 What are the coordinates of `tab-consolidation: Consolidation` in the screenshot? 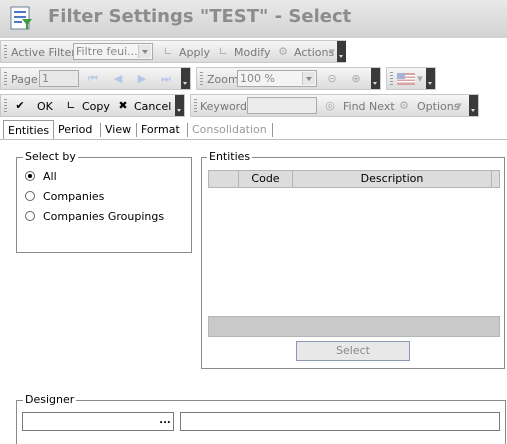 It's located at (229, 129).